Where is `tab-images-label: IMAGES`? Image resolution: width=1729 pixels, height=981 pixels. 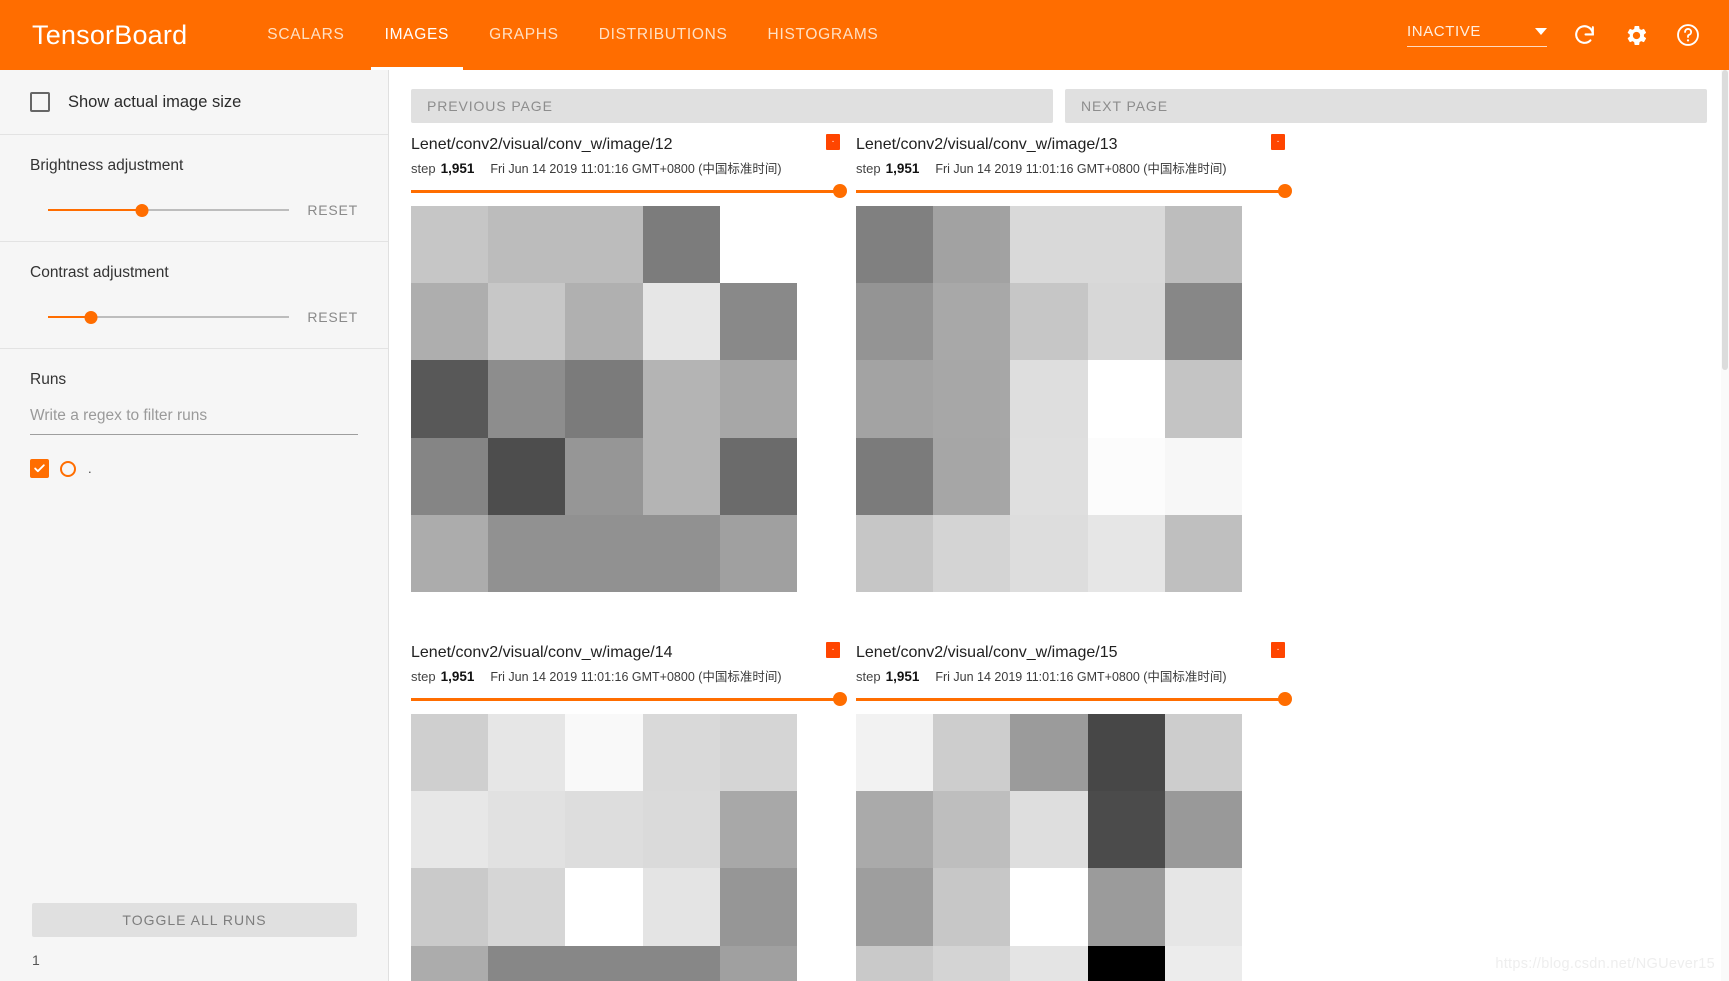 tab-images-label: IMAGES is located at coordinates (417, 34).